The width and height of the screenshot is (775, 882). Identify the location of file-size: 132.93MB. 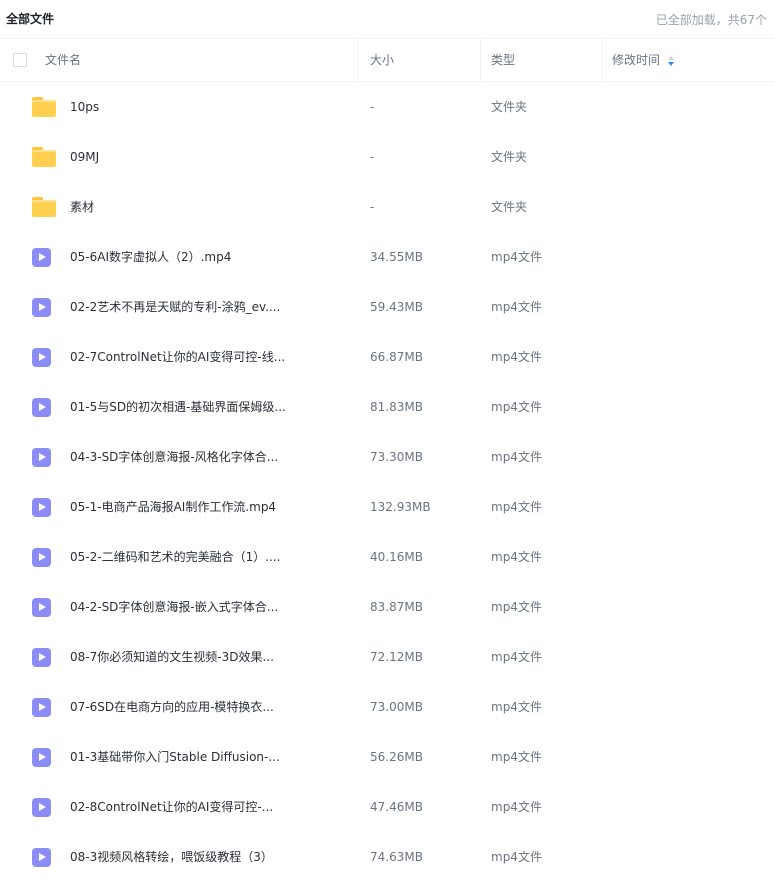
(400, 507).